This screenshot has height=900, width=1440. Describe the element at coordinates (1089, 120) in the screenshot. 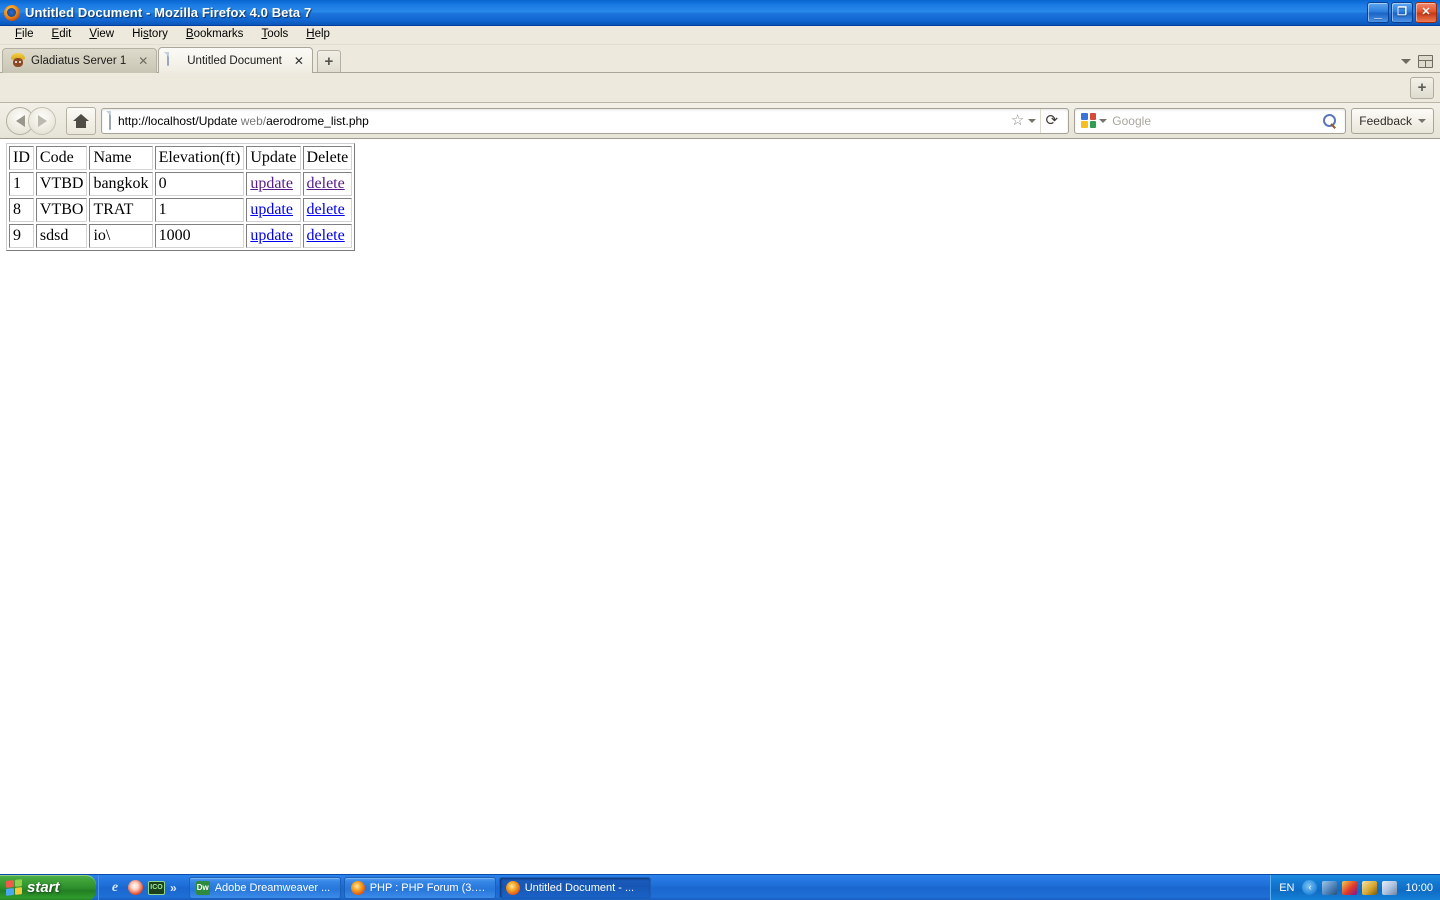

I see `google-icon` at that location.